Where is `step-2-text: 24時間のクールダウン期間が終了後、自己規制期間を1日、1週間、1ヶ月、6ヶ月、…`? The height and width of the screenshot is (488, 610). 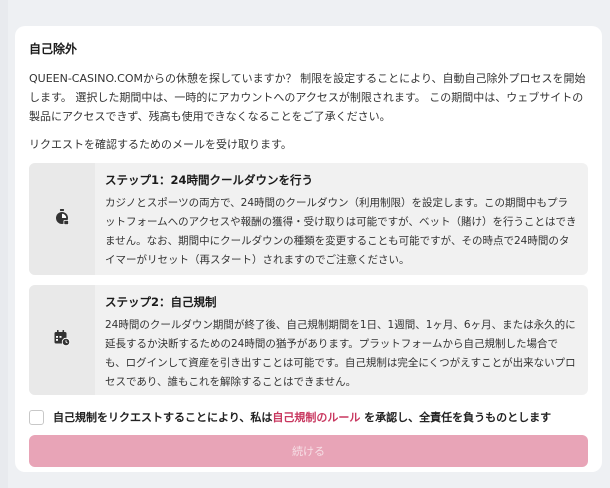
step-2-text: 24時間のクールダウン期間が終了後、自己規制期間を1日、1週間、1ヶ月、6ヶ月、… is located at coordinates (340, 353).